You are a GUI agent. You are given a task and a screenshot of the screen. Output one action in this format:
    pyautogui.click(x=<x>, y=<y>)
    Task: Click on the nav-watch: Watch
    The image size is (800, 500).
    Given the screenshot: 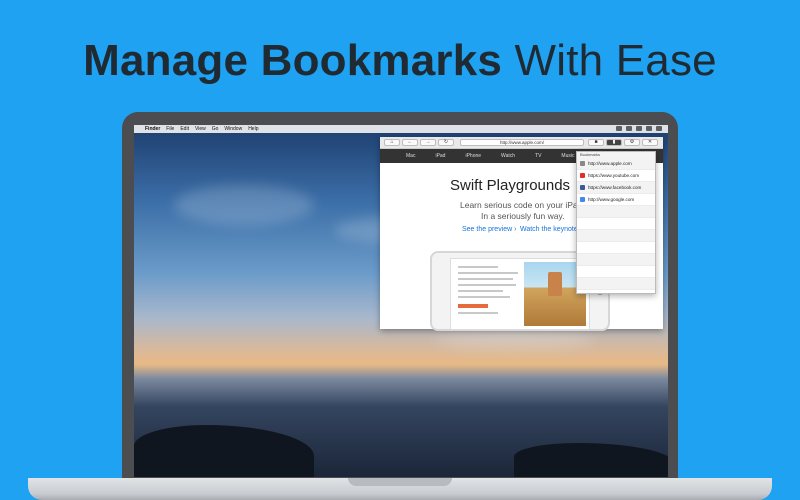 What is the action you would take?
    pyautogui.click(x=508, y=156)
    